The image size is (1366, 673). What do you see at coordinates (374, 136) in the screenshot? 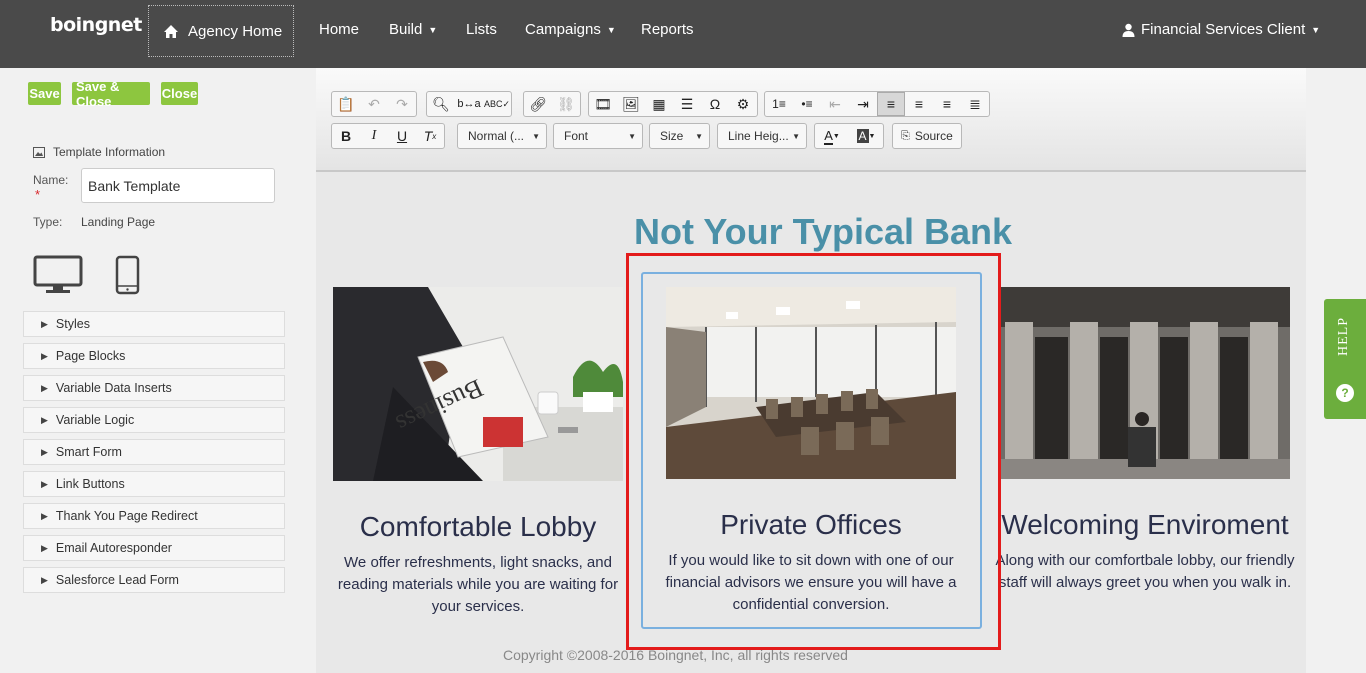
I see `italic-icon: I` at bounding box center [374, 136].